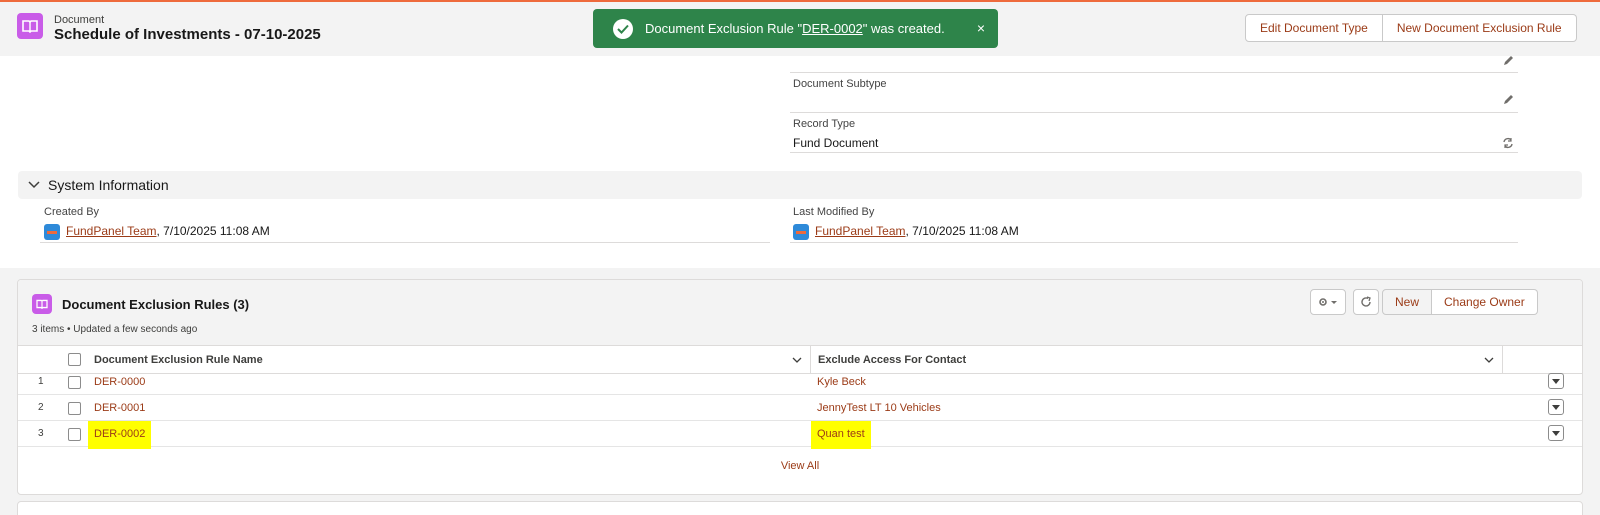 The height and width of the screenshot is (515, 1600). I want to click on close-icon: ×, so click(981, 28).